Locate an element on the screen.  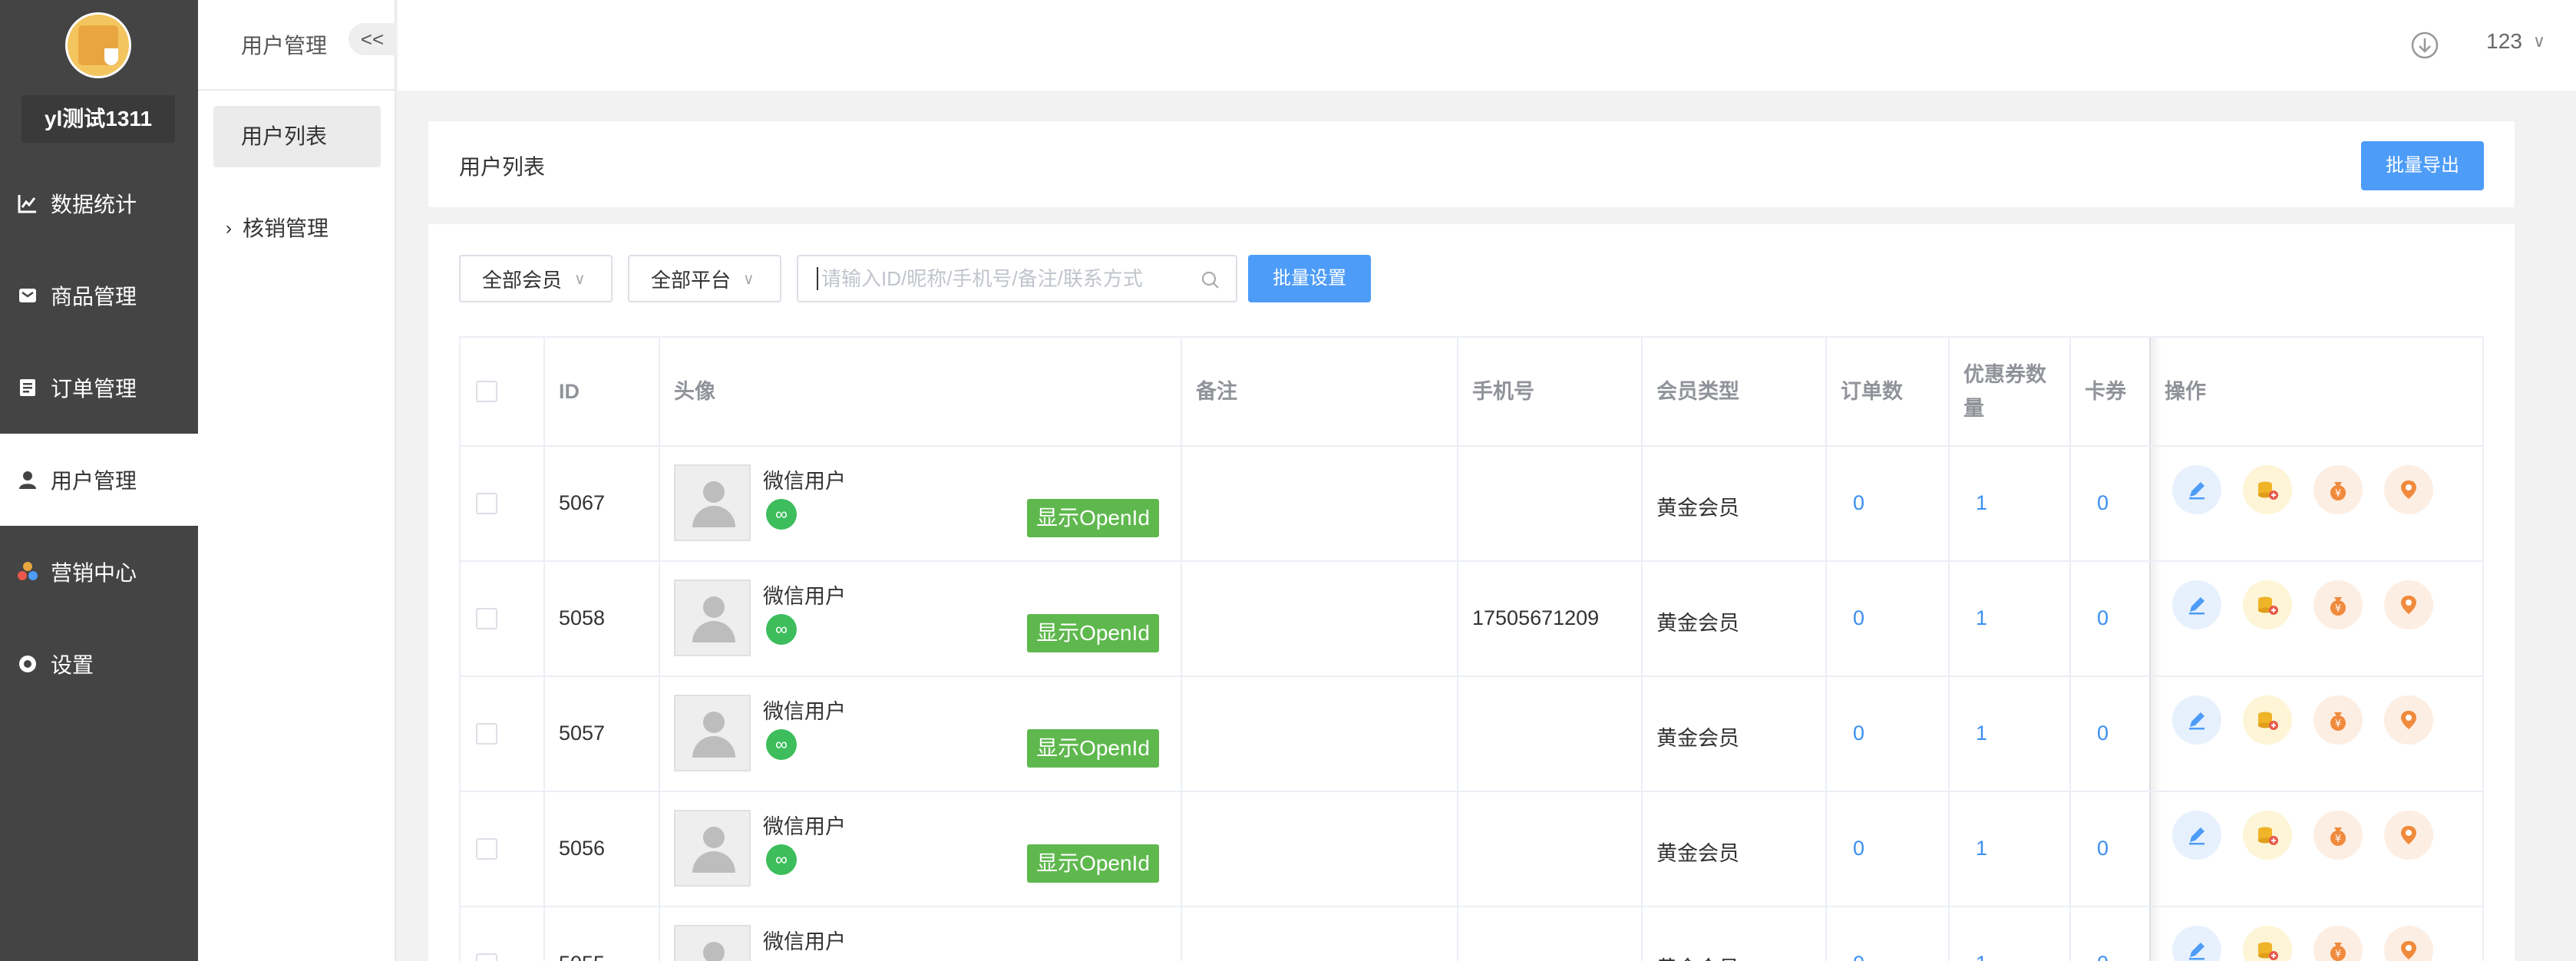
batch-settings-button: 批量设置 is located at coordinates (1309, 278).